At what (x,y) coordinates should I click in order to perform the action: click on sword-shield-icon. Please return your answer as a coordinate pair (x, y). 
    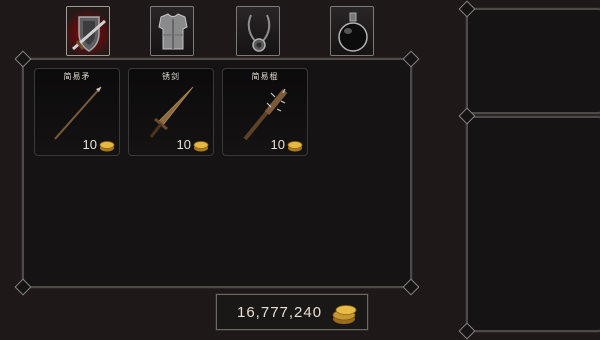
    Looking at the image, I should click on (89, 34).